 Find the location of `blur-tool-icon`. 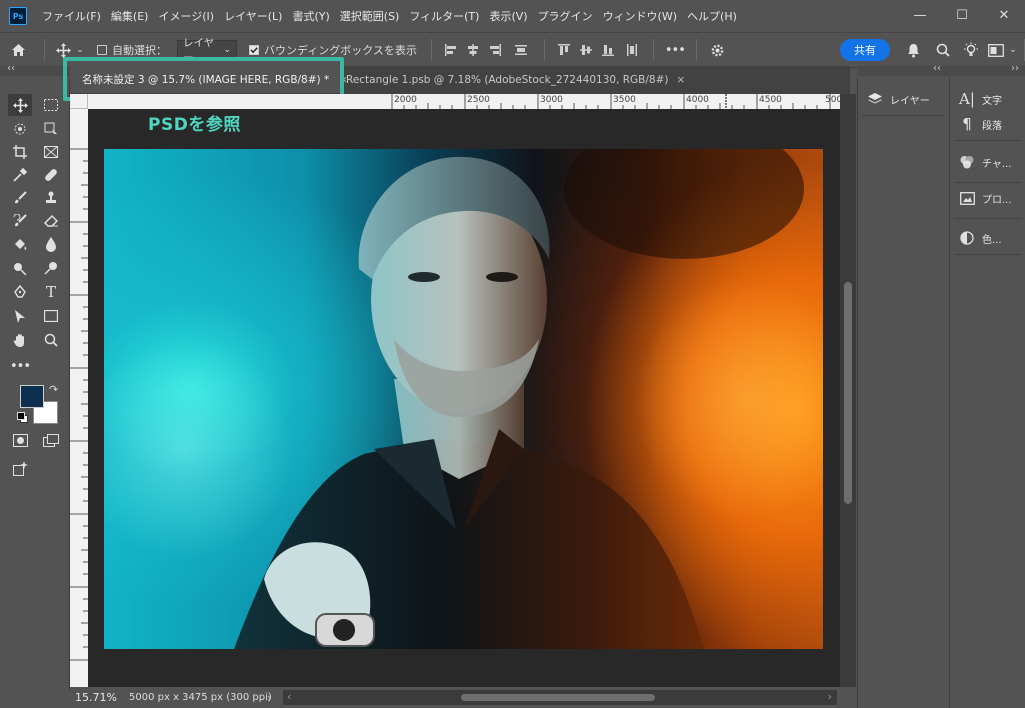

blur-tool-icon is located at coordinates (51, 244).